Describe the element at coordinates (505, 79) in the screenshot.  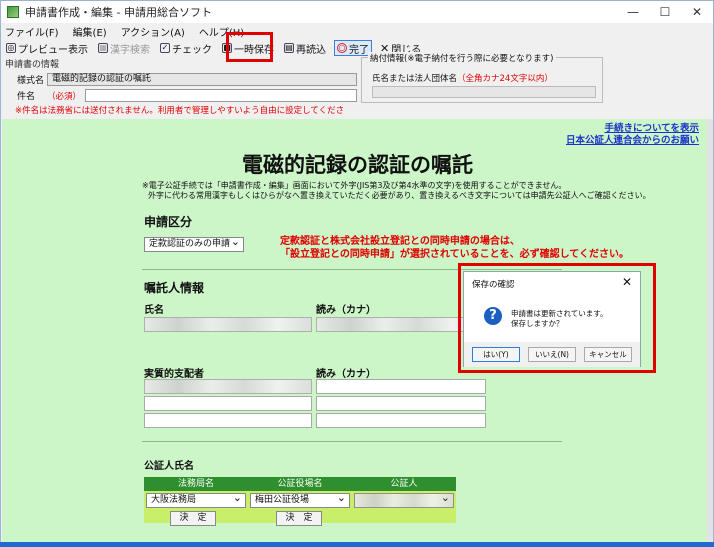
I see `payer-name-hint: （全角カナ24文字以内）` at that location.